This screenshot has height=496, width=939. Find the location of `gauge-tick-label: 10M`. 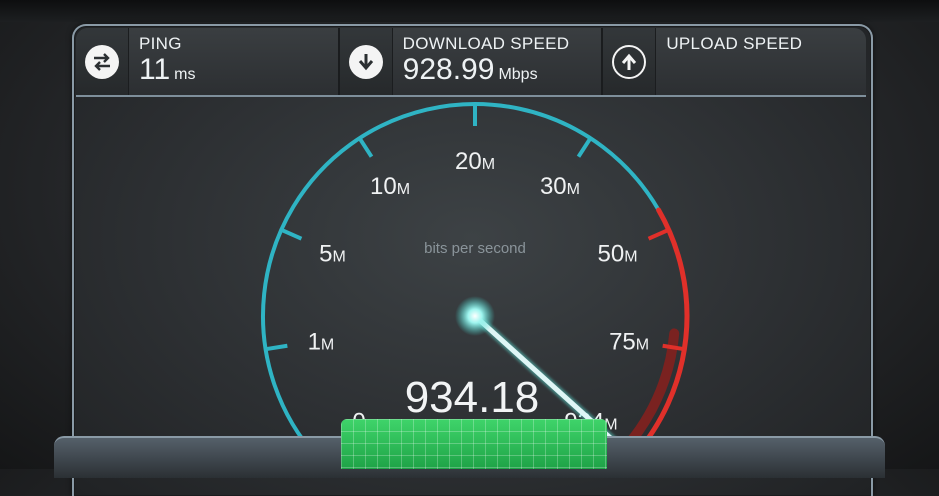

gauge-tick-label: 10M is located at coordinates (390, 186).